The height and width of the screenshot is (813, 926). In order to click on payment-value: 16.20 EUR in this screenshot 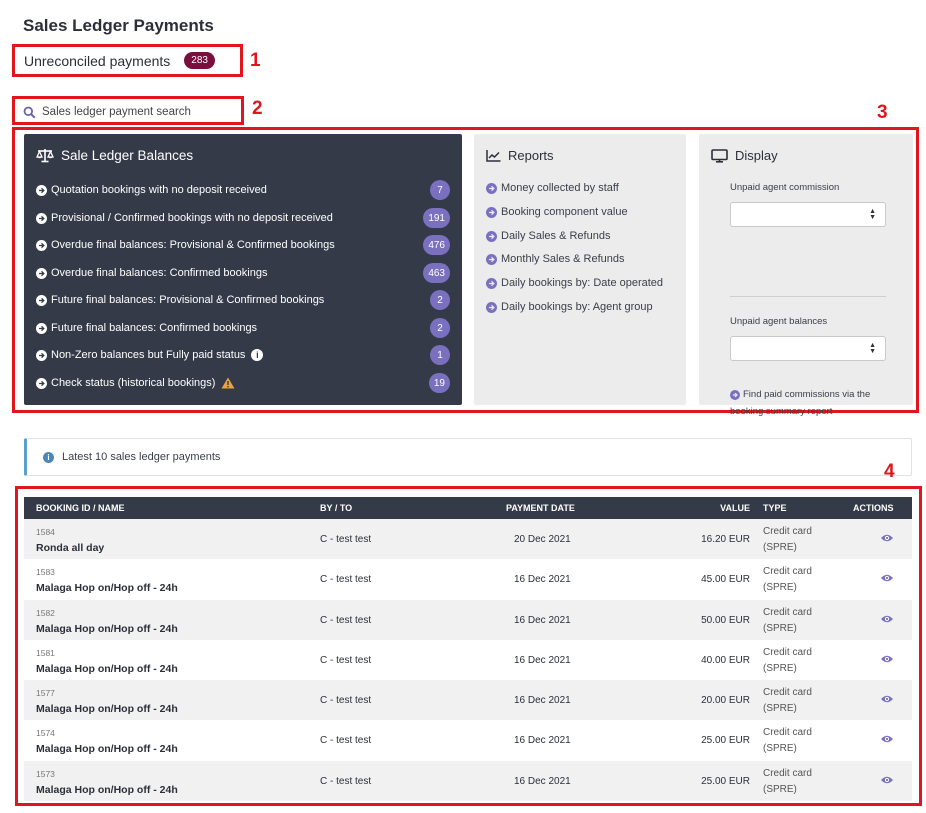, I will do `click(725, 539)`.